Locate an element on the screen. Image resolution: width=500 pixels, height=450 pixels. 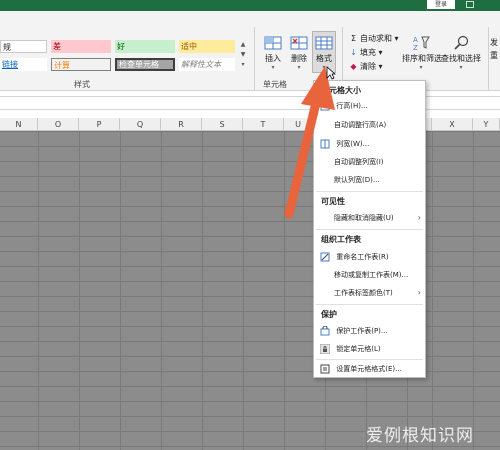
menu-item-lock-cell: 锁定单元格(L) is located at coordinates (372, 349).